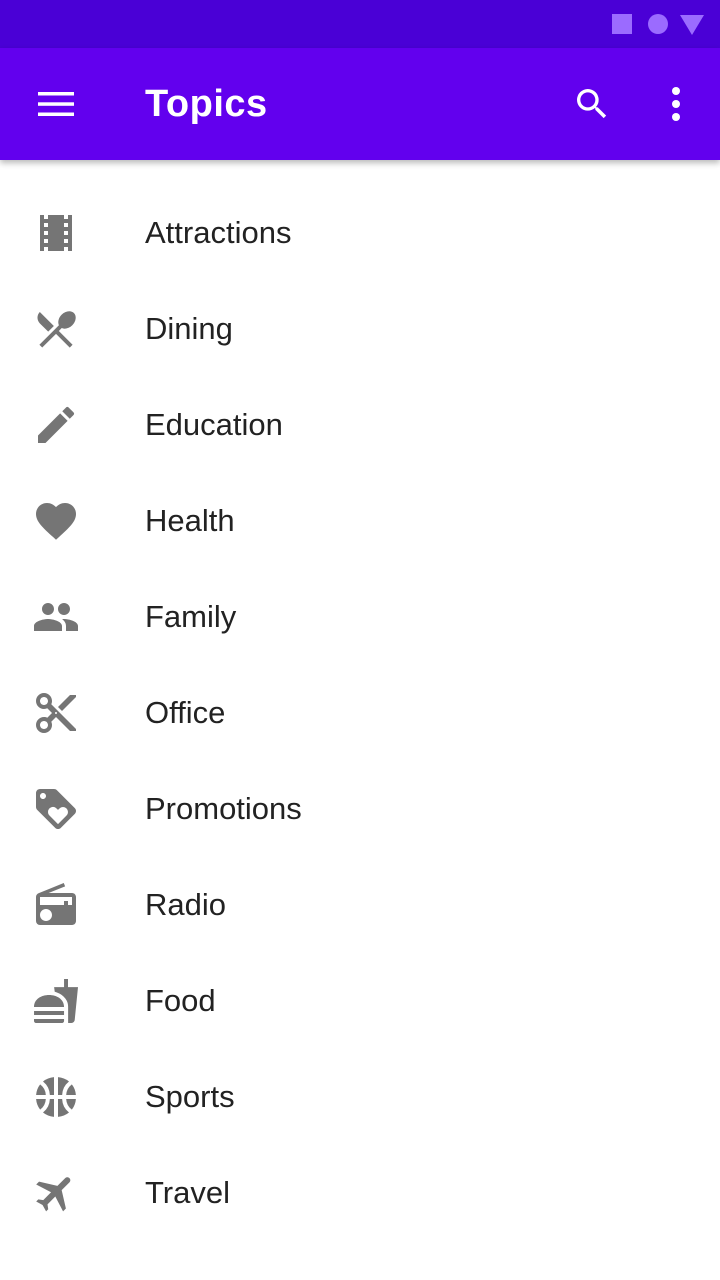 Image resolution: width=720 pixels, height=1280 pixels. I want to click on search-button, so click(592, 104).